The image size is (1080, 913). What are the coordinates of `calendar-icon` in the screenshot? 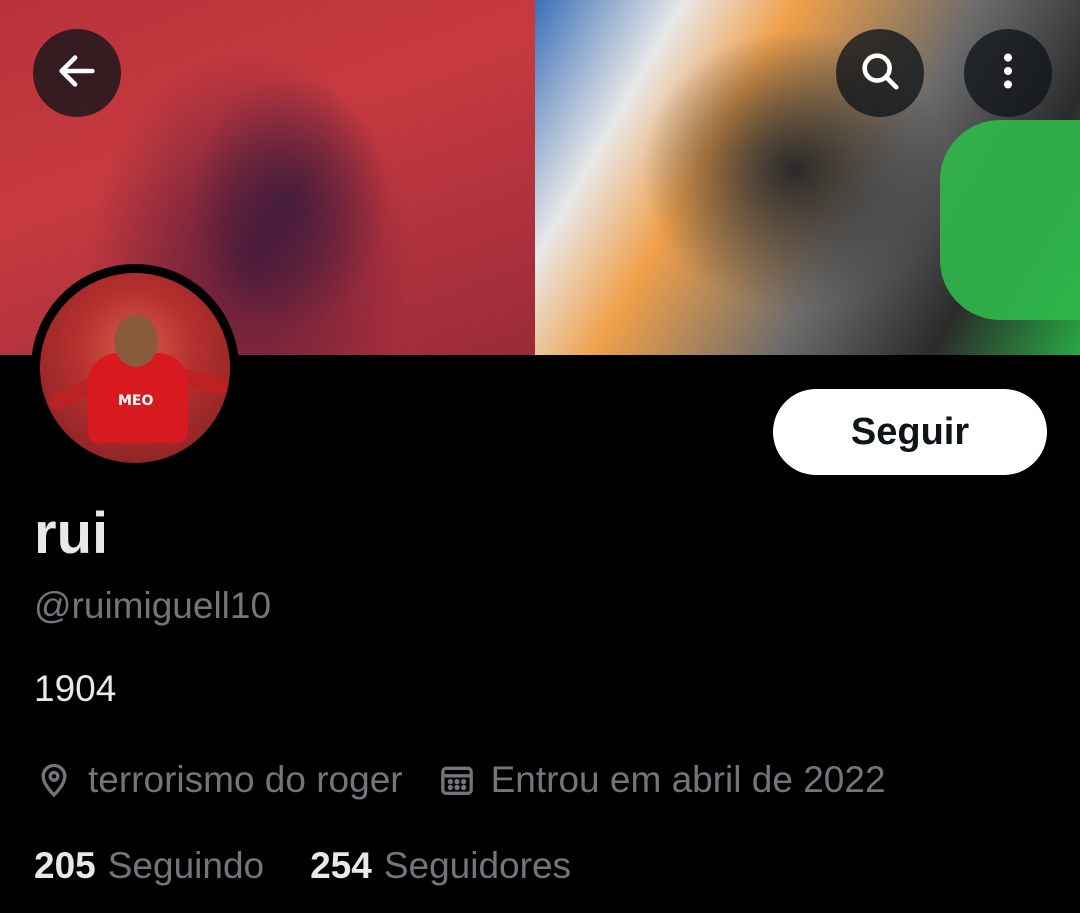 It's located at (457, 780).